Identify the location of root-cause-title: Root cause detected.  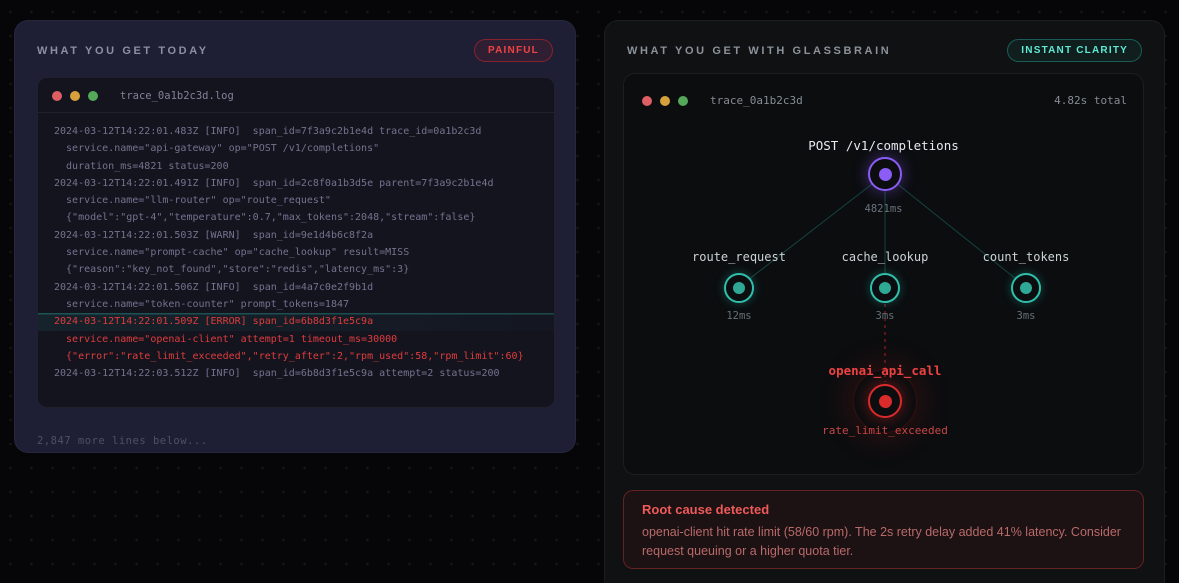
(706, 509).